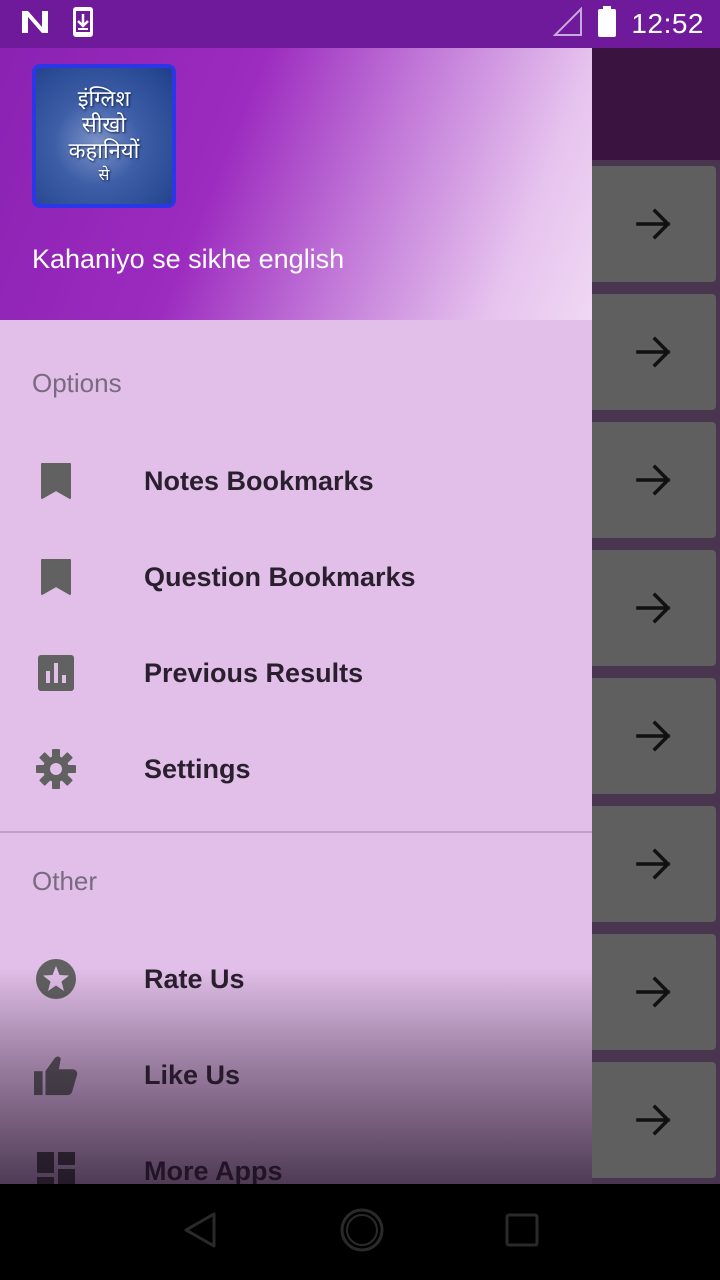  Describe the element at coordinates (192, 1074) in the screenshot. I see `menu-item-label: Like Us` at that location.